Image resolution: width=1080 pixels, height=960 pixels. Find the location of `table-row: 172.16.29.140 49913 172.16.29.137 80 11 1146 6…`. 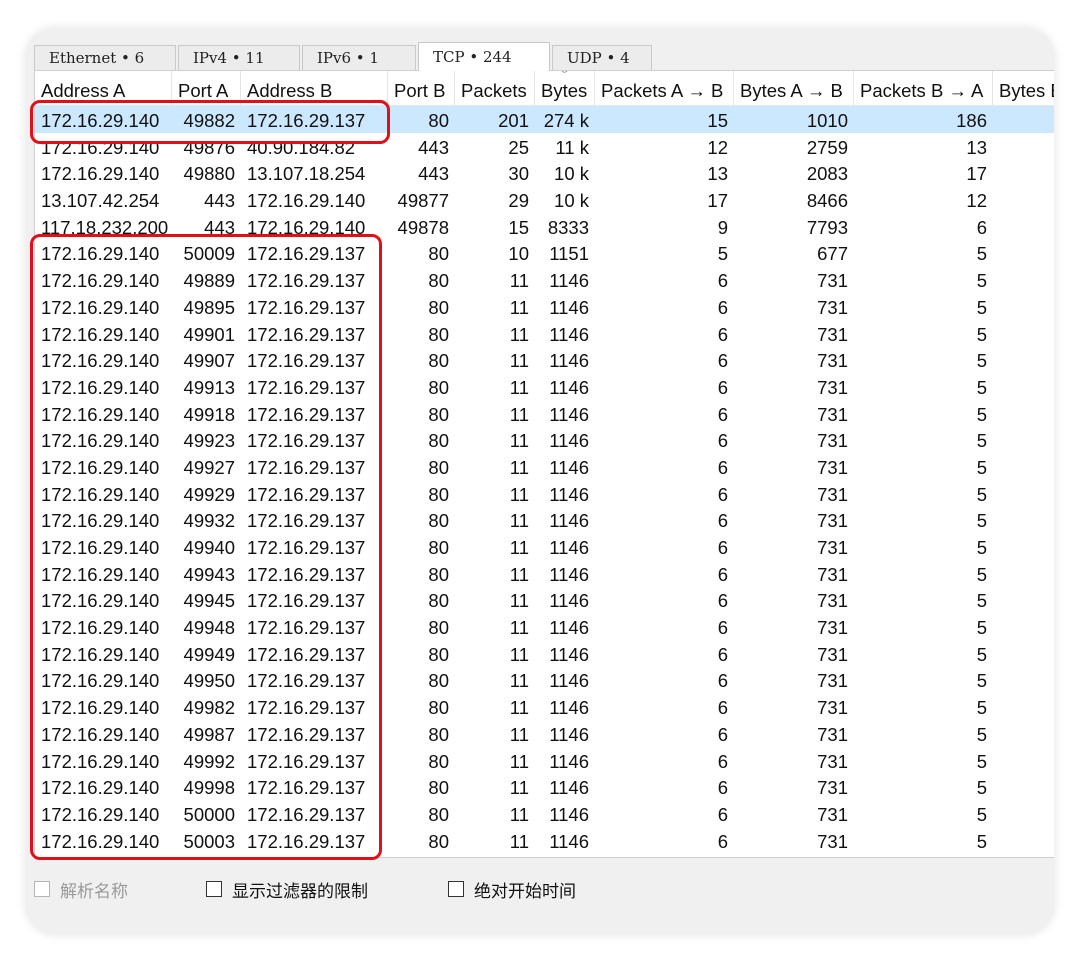

table-row: 172.16.29.140 49913 172.16.29.137 80 11 1146 6… is located at coordinates (544, 386).